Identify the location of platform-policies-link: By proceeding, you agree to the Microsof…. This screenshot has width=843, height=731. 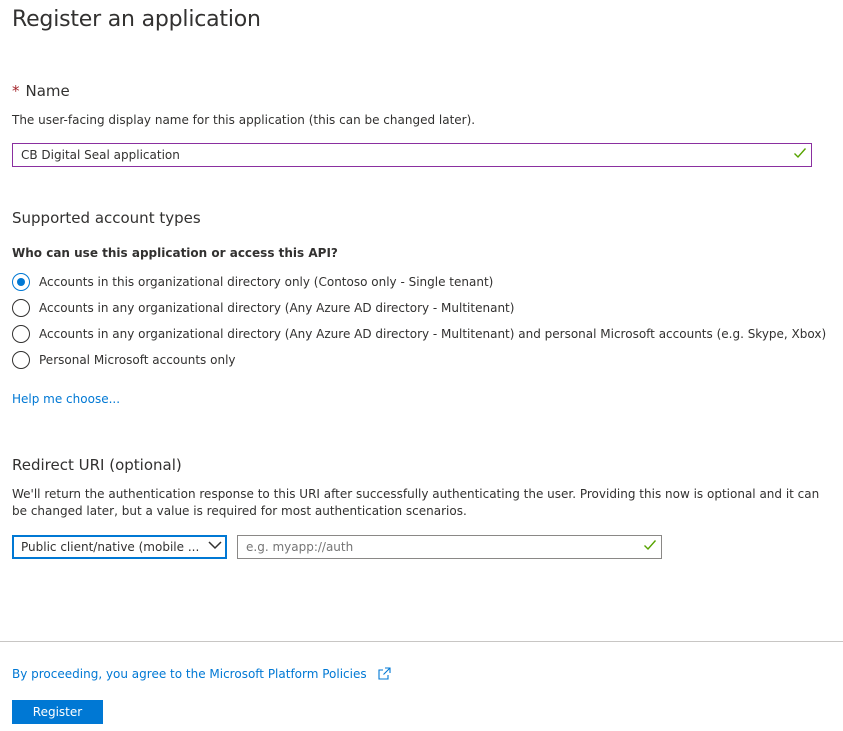
(189, 674).